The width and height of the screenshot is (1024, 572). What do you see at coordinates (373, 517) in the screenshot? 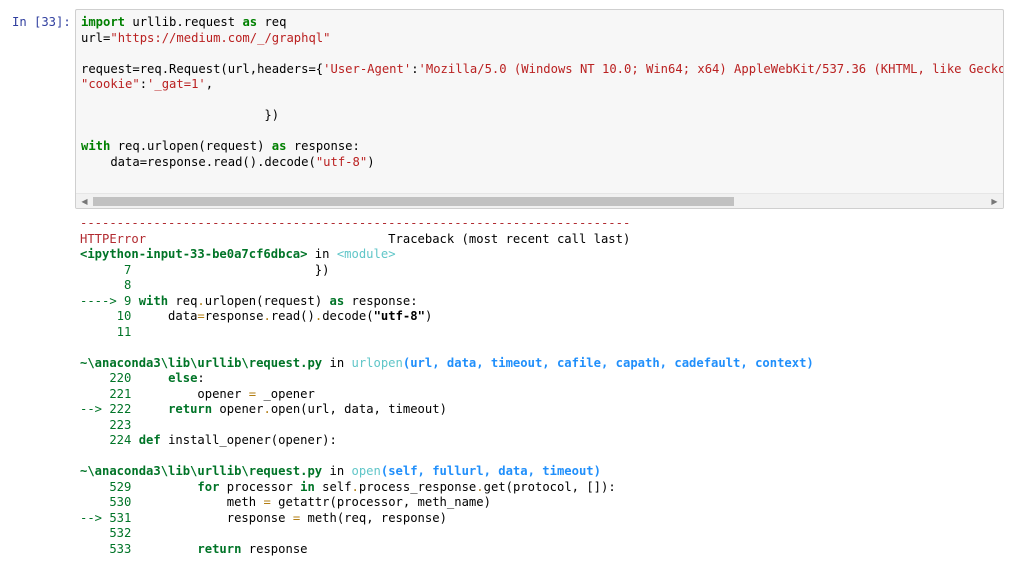
I see `traceback-line-token: meth(req, response)` at bounding box center [373, 517].